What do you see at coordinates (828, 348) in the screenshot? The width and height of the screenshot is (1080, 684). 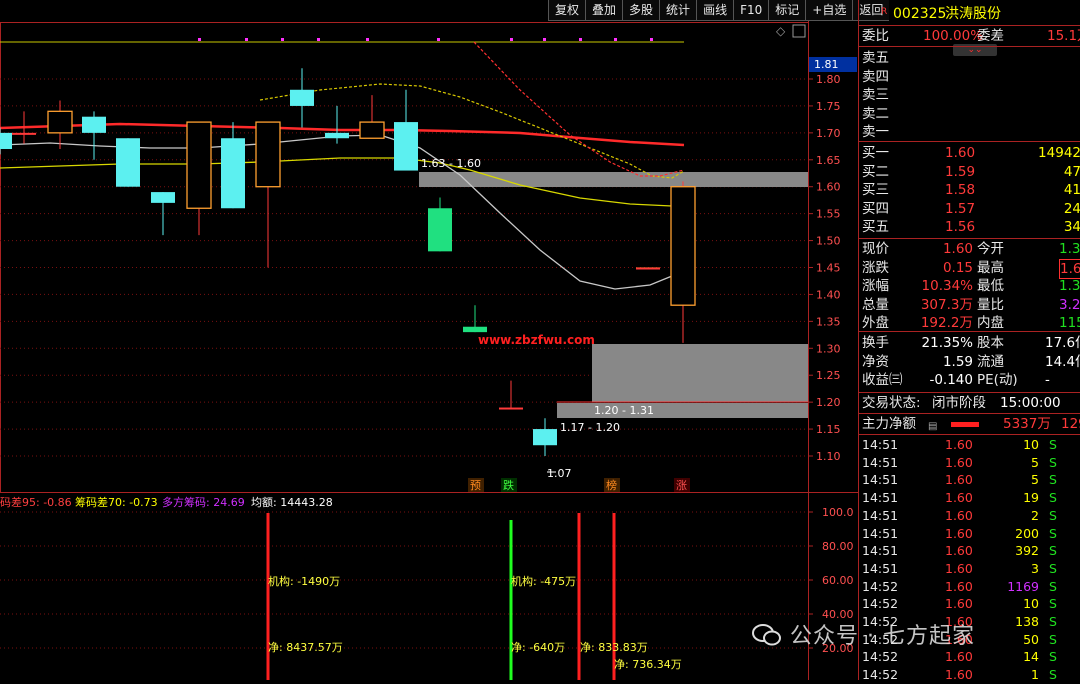 I see `price-axis-label: 1.30` at bounding box center [828, 348].